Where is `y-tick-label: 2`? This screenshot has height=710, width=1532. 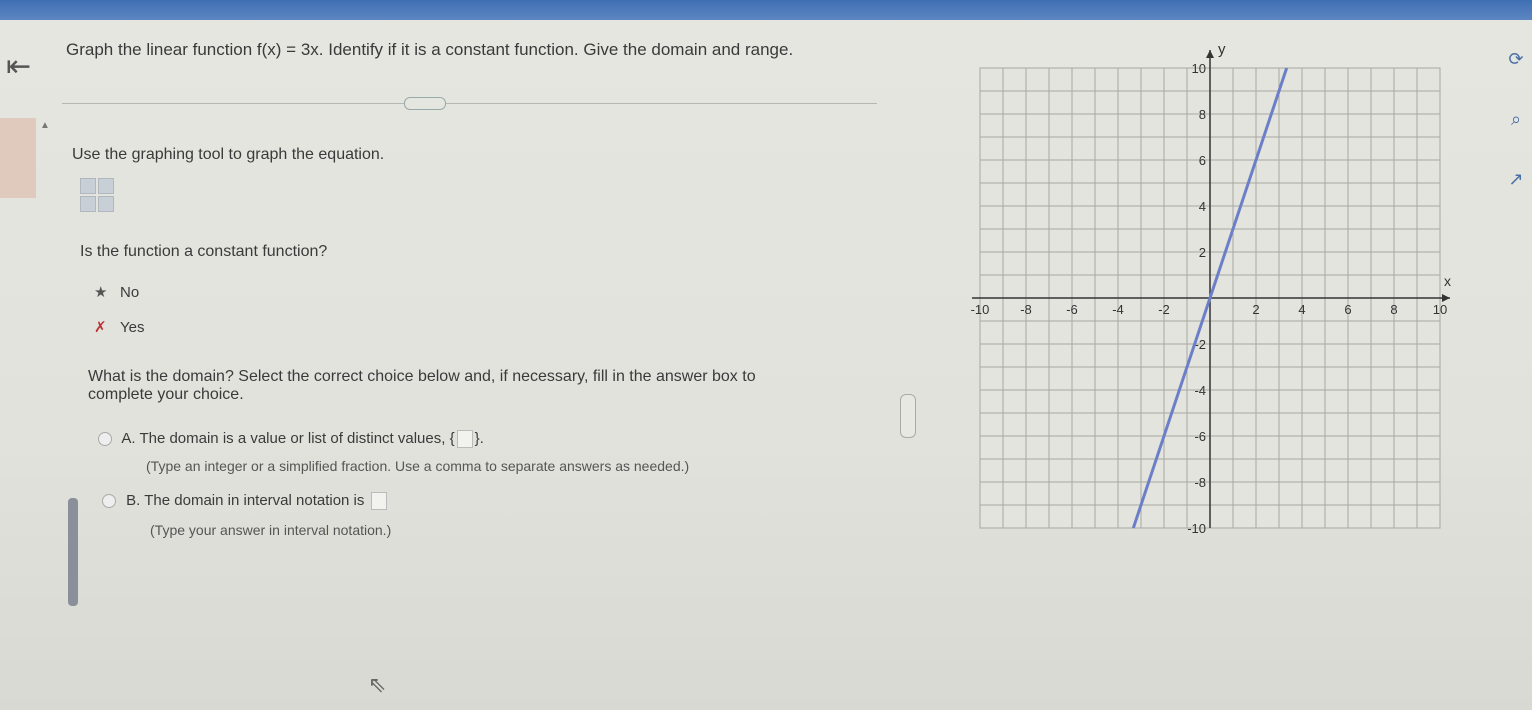 y-tick-label: 2 is located at coordinates (1202, 252).